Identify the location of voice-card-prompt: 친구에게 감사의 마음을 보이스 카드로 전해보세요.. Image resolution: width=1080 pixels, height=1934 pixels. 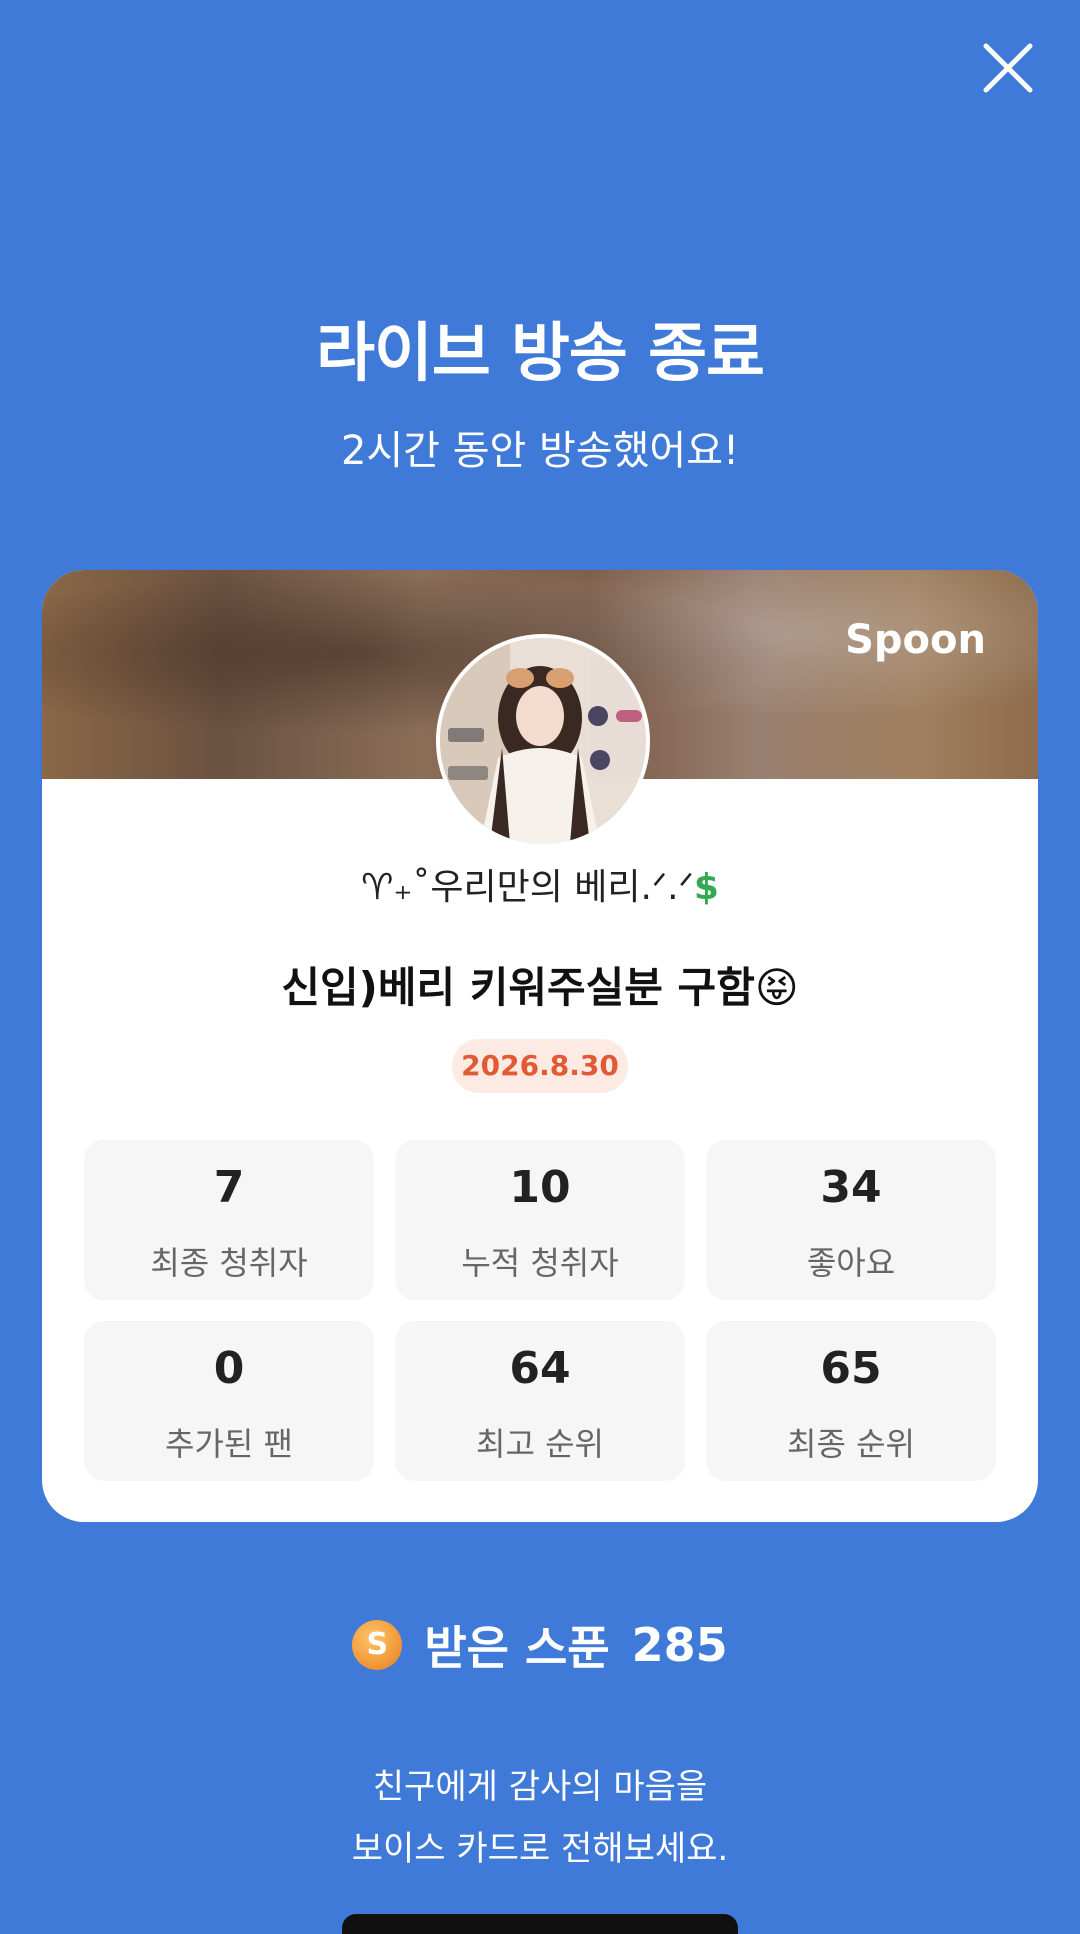
(540, 1818).